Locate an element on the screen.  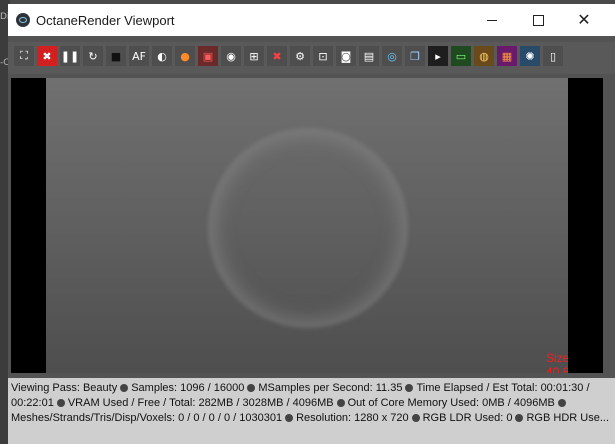
gear-world-icon: ✺ is located at coordinates (530, 56).